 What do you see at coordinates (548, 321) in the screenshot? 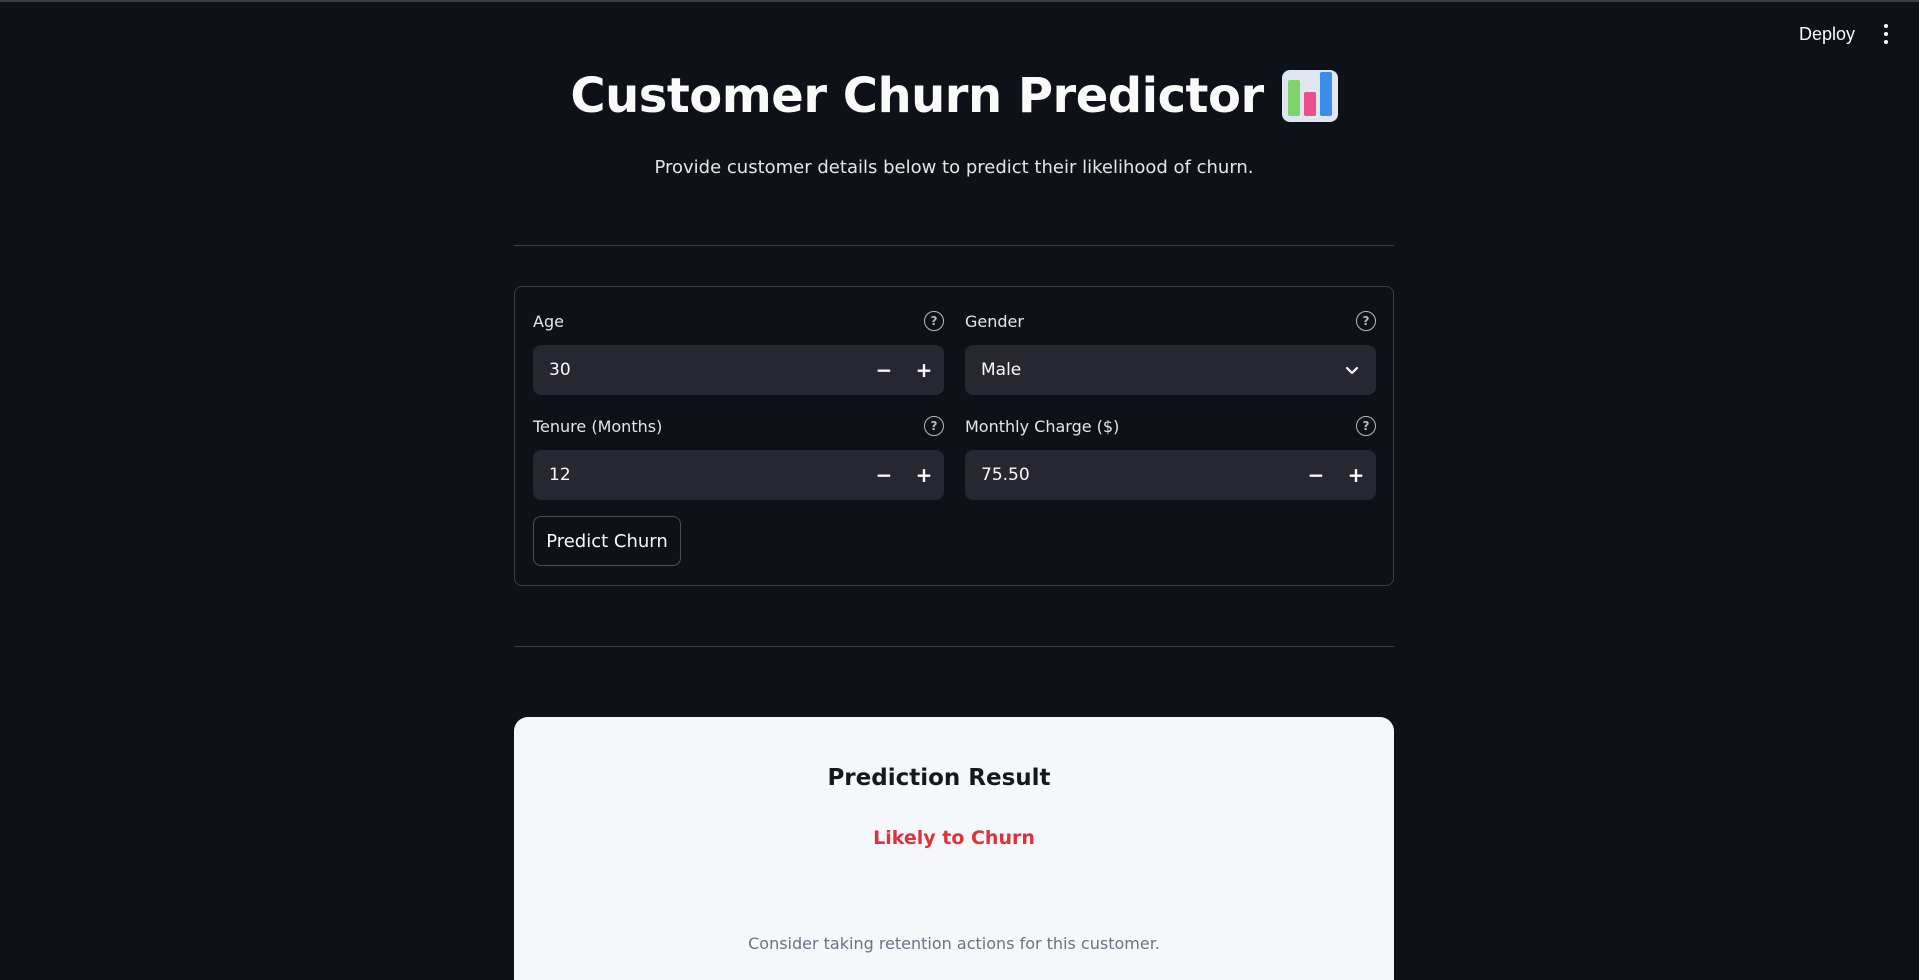
I see `age-label: Age` at bounding box center [548, 321].